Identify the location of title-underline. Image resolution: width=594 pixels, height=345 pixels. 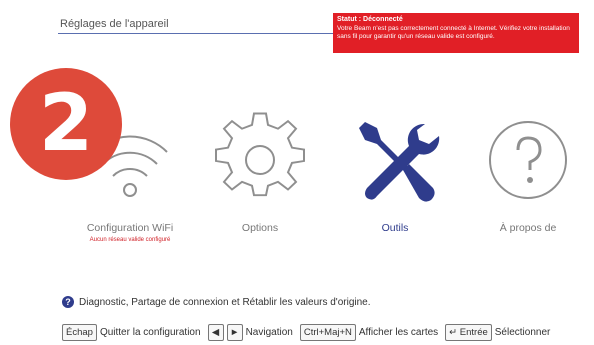
(196, 33).